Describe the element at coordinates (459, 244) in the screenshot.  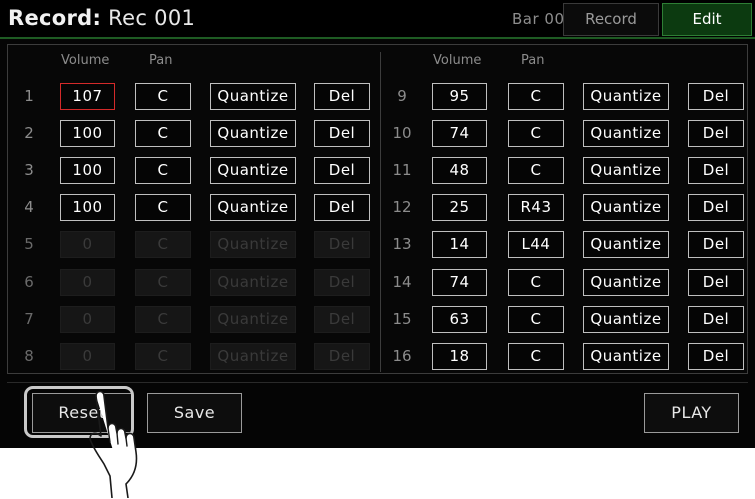
I see `volume-field: 14` at that location.